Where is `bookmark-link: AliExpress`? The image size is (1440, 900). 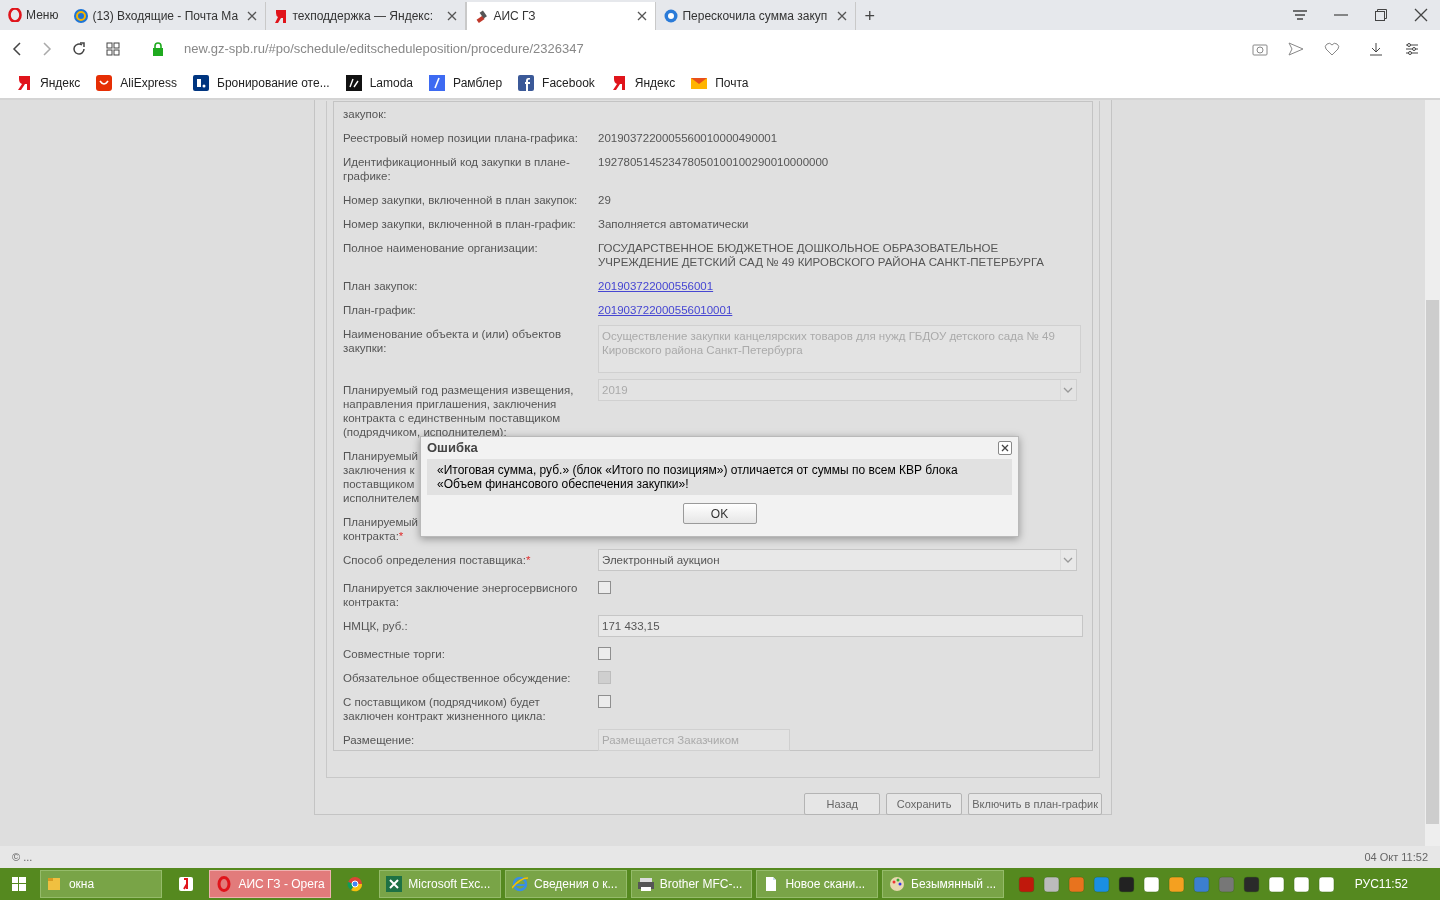
bookmark-link: AliExpress is located at coordinates (137, 83).